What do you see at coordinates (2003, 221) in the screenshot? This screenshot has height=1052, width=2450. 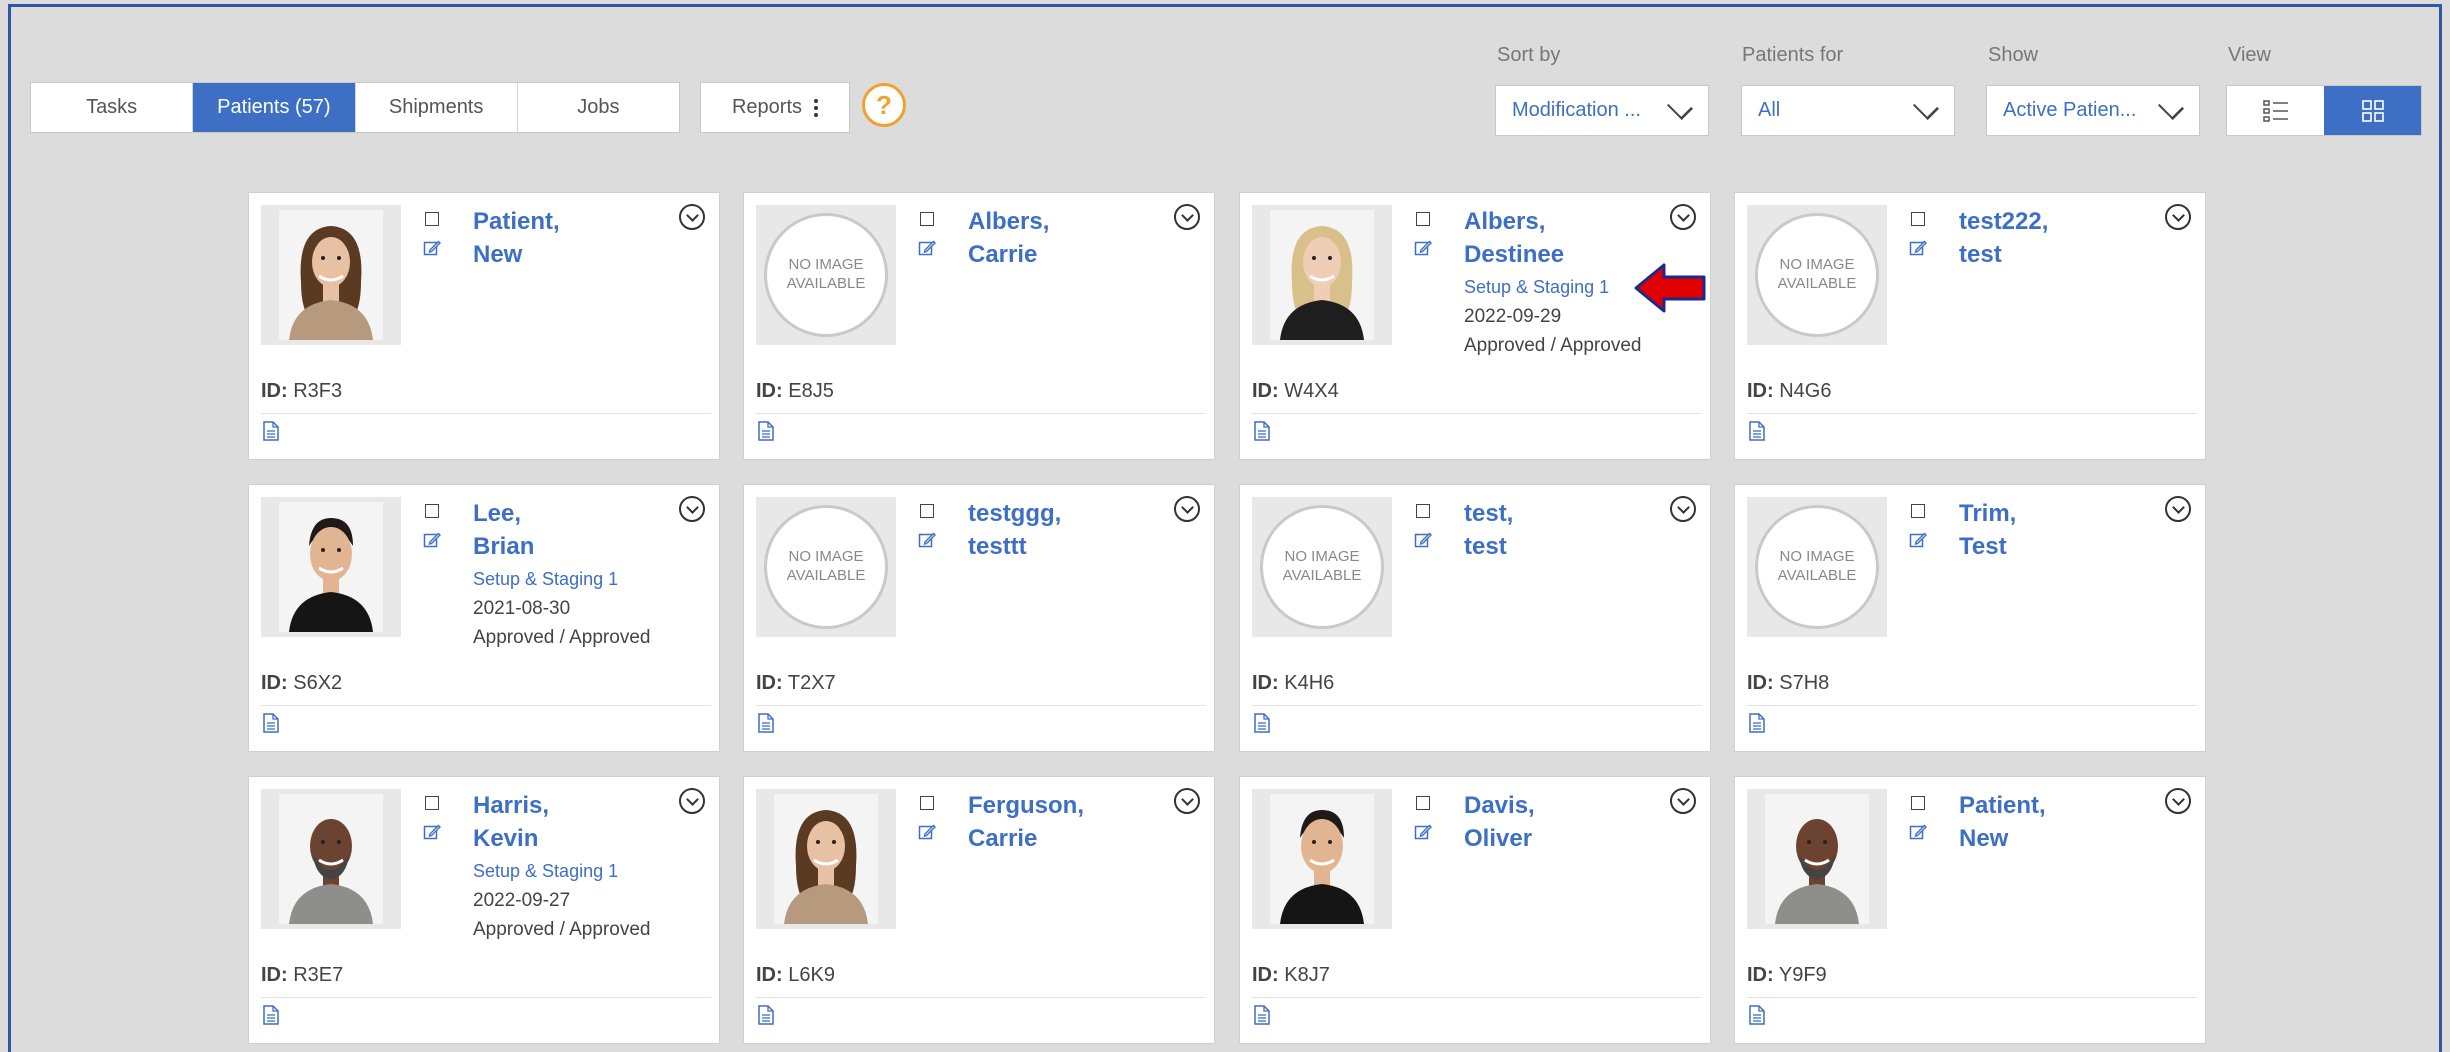 I see `patient-last-name: test222,` at bounding box center [2003, 221].